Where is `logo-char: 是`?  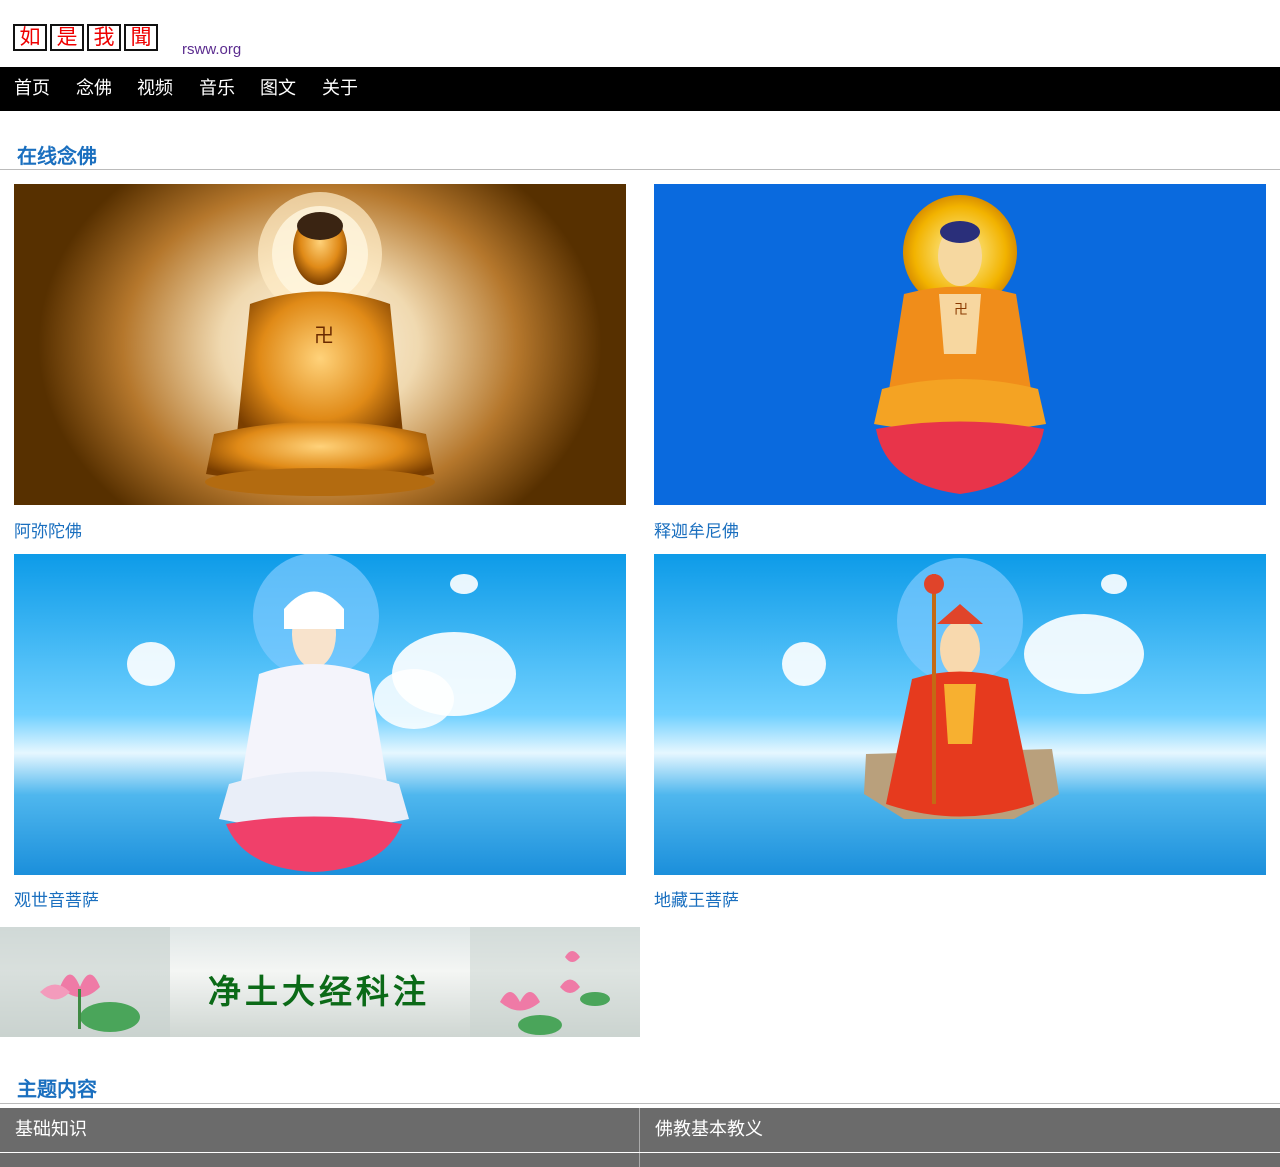
logo-char: 是 is located at coordinates (67, 37).